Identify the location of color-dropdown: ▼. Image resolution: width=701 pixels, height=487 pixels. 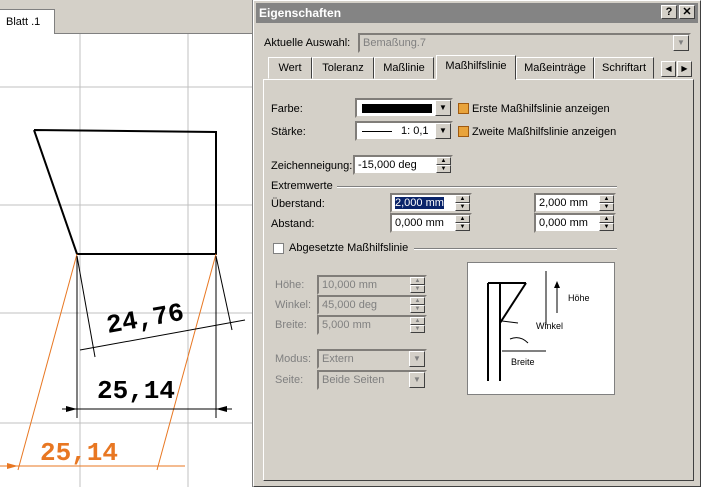
(404, 108).